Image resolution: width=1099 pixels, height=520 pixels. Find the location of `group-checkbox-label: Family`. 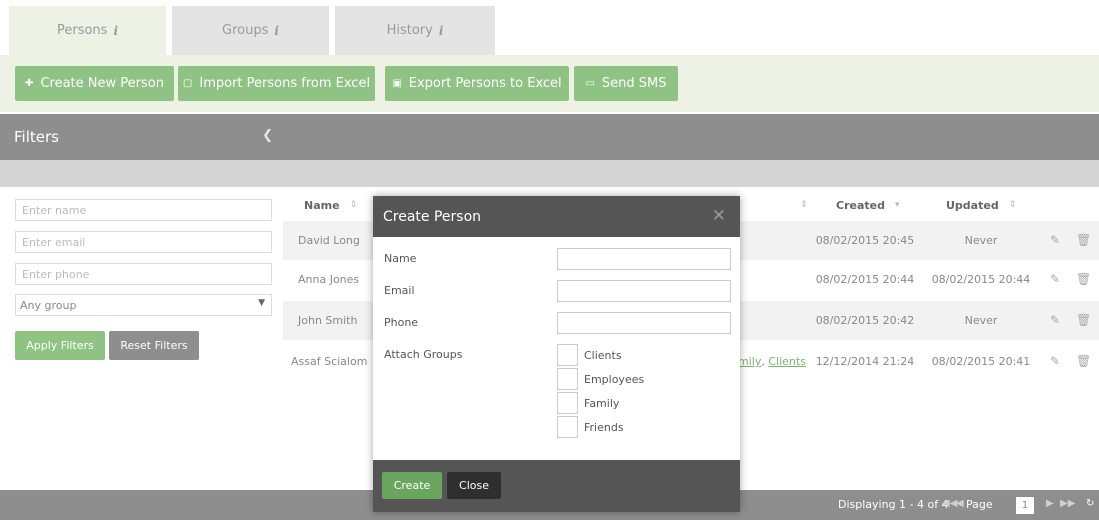

group-checkbox-label: Family is located at coordinates (602, 403).